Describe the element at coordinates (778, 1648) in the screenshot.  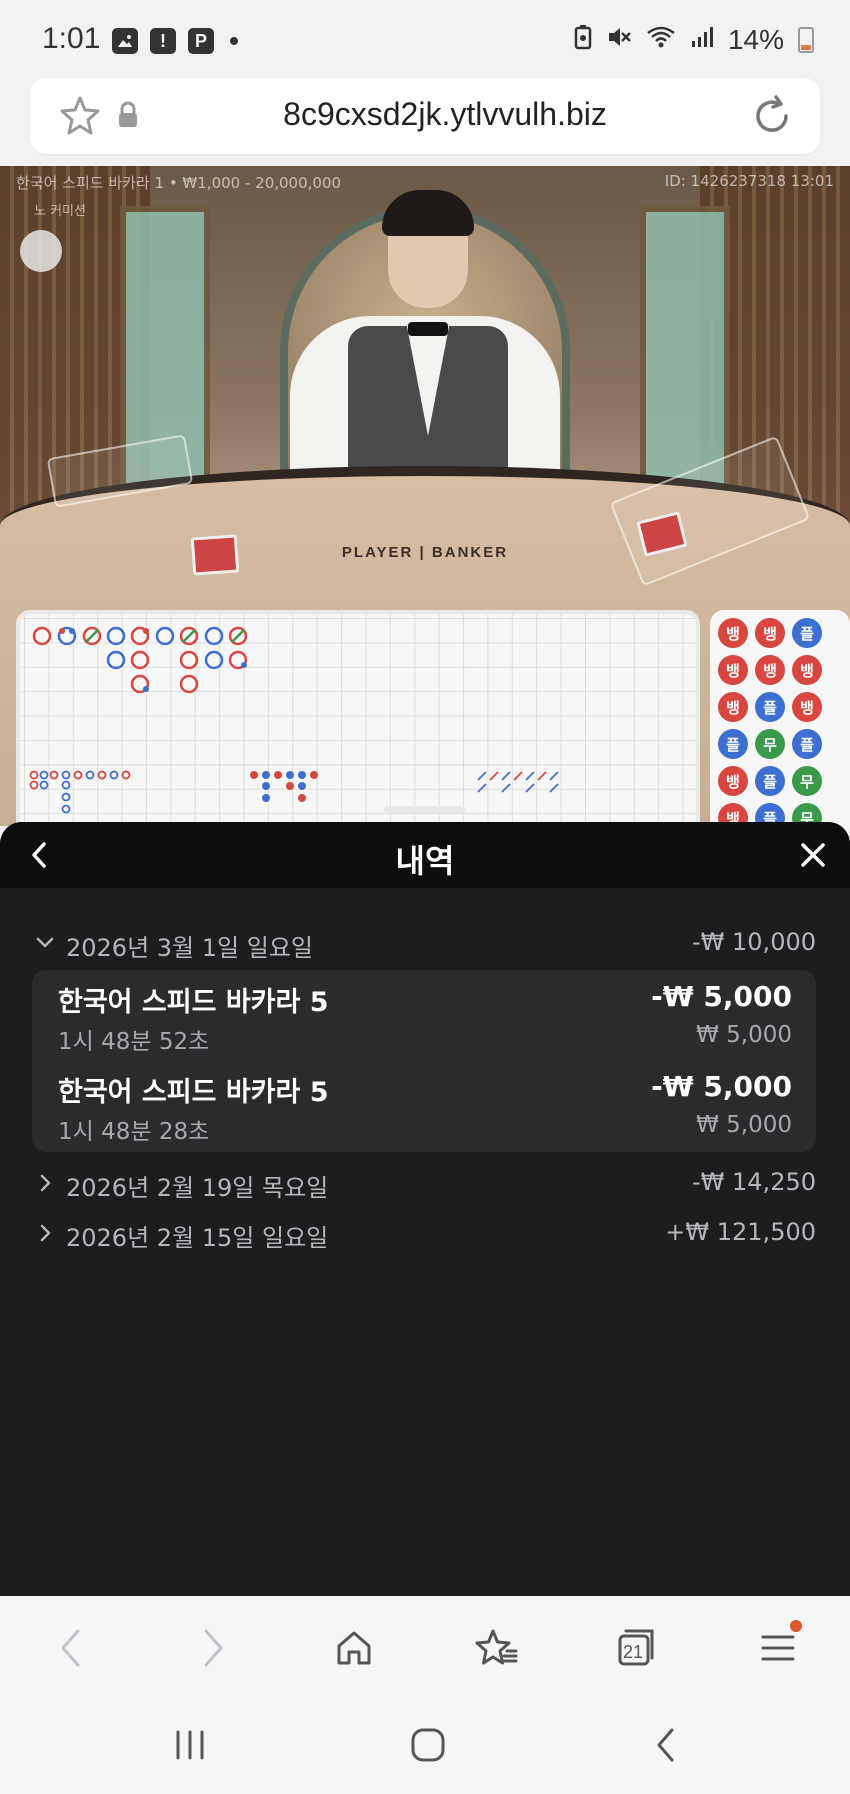
I see `menu-button` at that location.